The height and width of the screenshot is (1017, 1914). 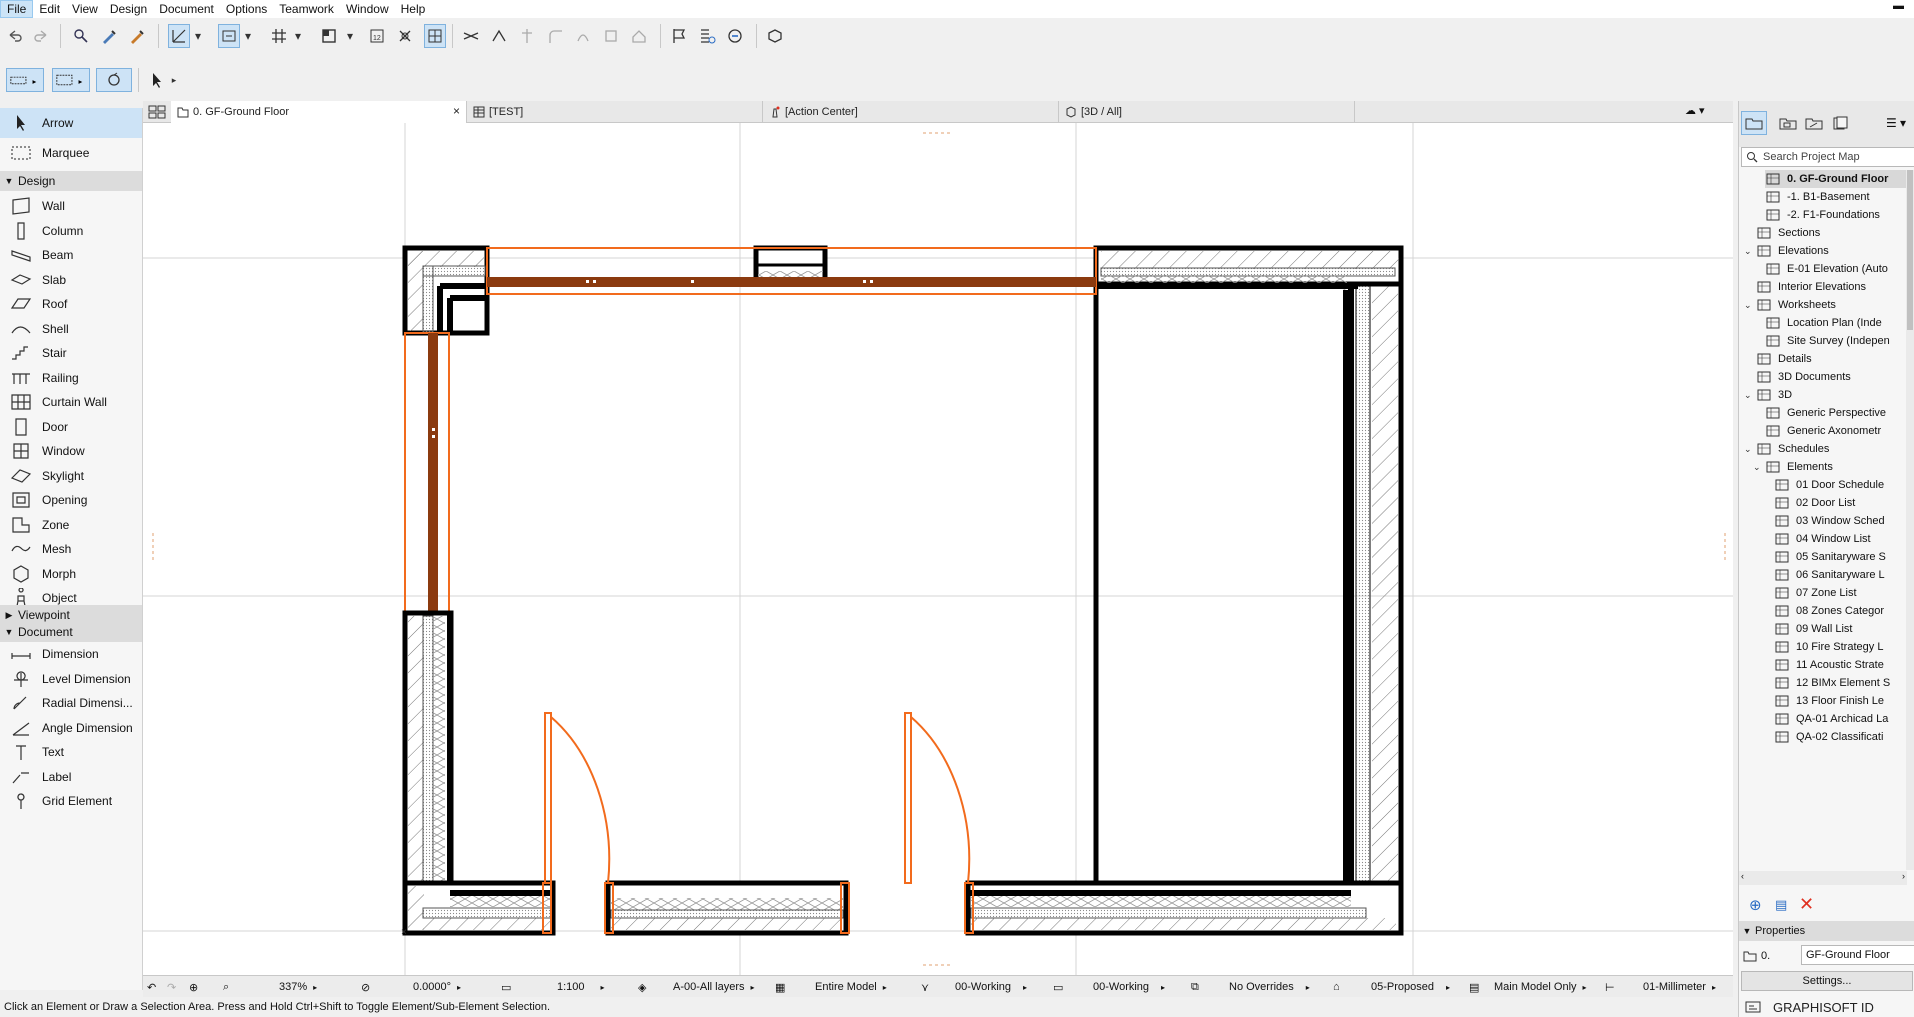 I want to click on project-map-item: Site Survey (Indepen, so click(x=1839, y=341).